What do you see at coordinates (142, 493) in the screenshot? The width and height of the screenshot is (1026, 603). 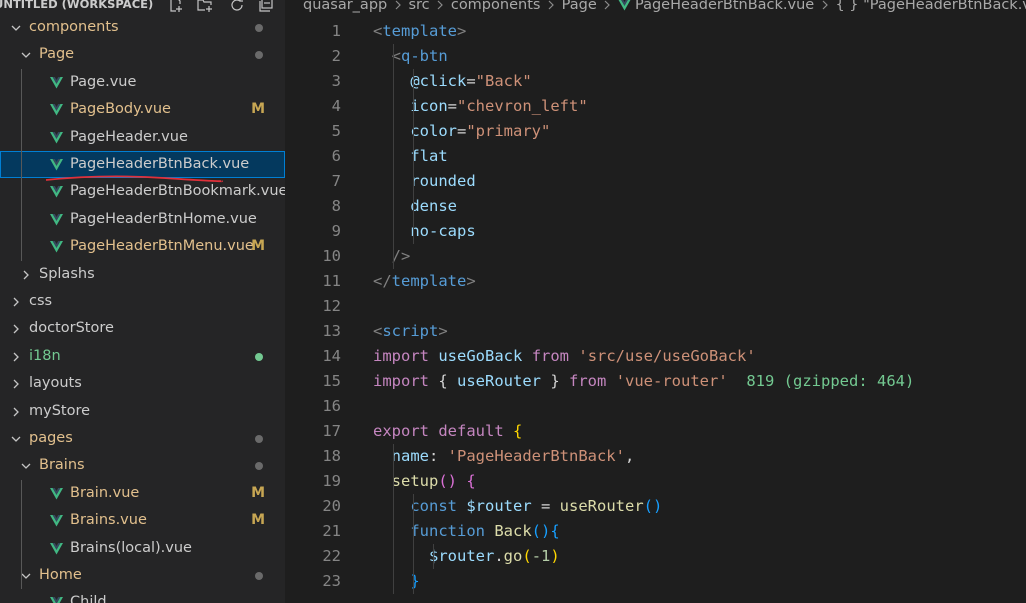 I see `file-item: Brain.vue M` at bounding box center [142, 493].